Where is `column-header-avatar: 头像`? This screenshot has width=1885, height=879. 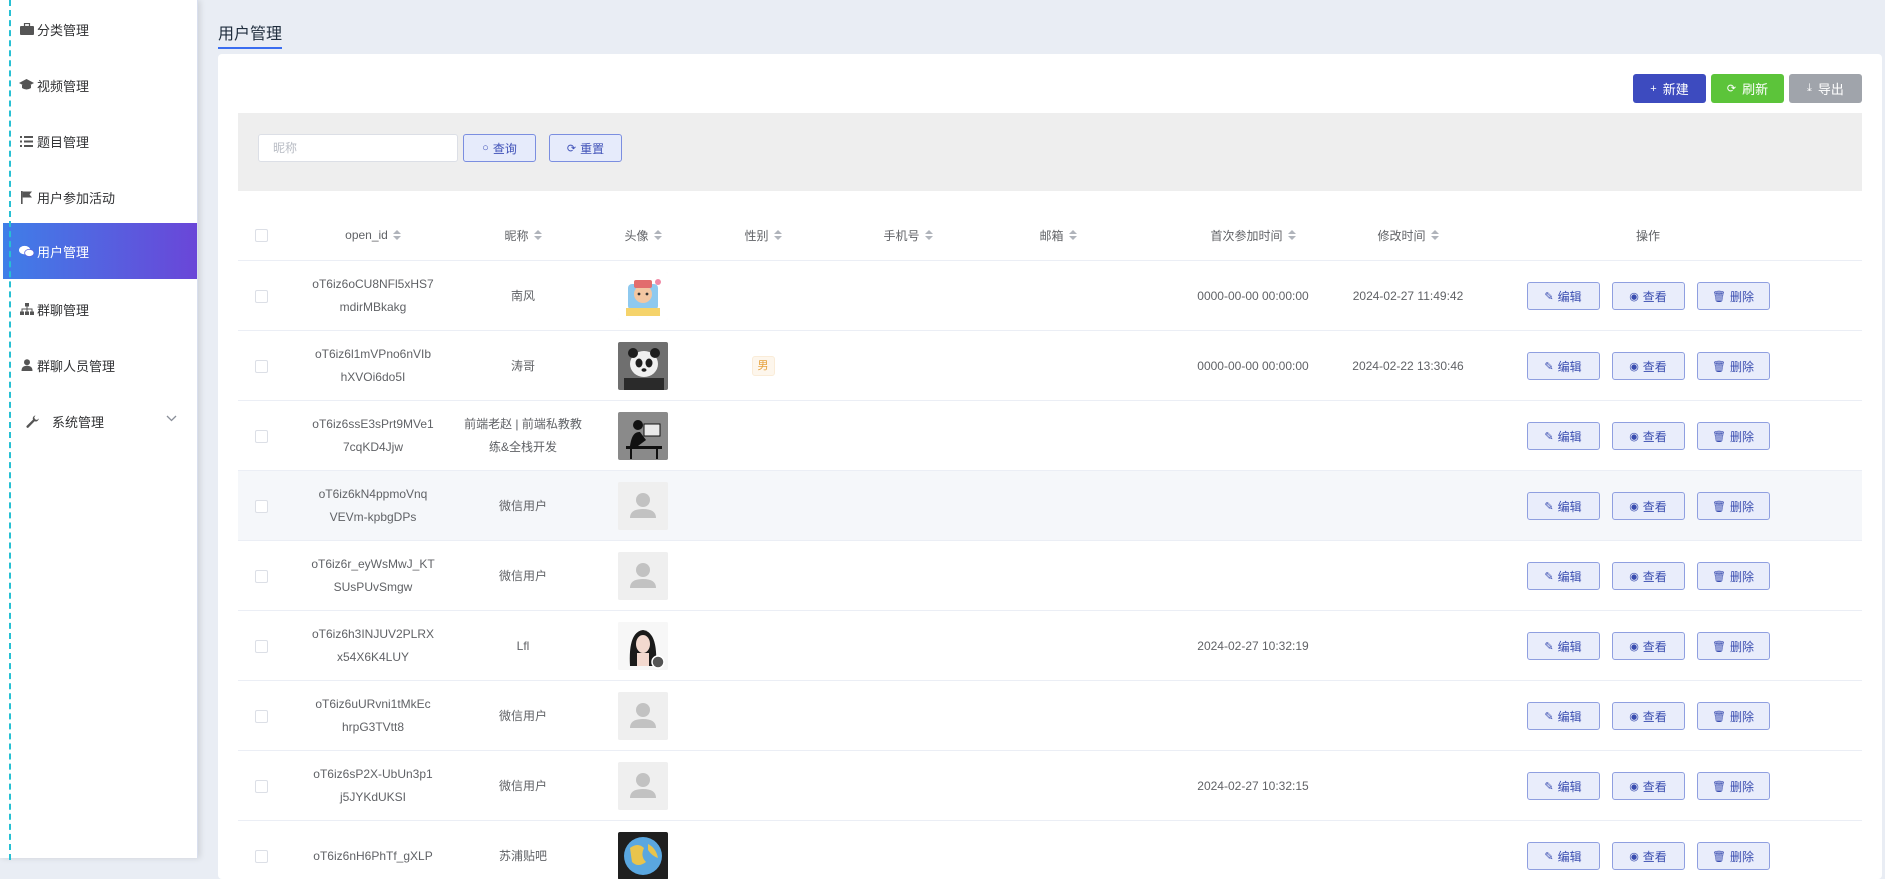 column-header-avatar: 头像 is located at coordinates (643, 235).